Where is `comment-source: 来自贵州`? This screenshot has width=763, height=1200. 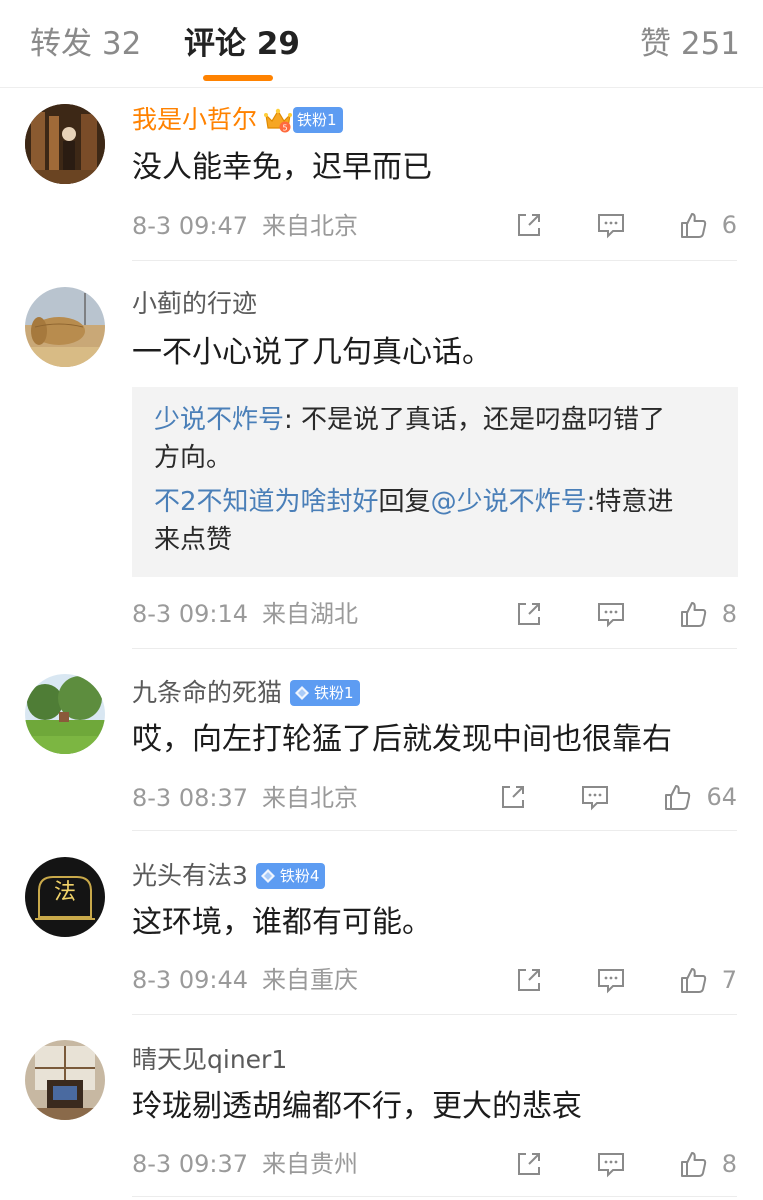
comment-source: 来自贵州 is located at coordinates (310, 1164).